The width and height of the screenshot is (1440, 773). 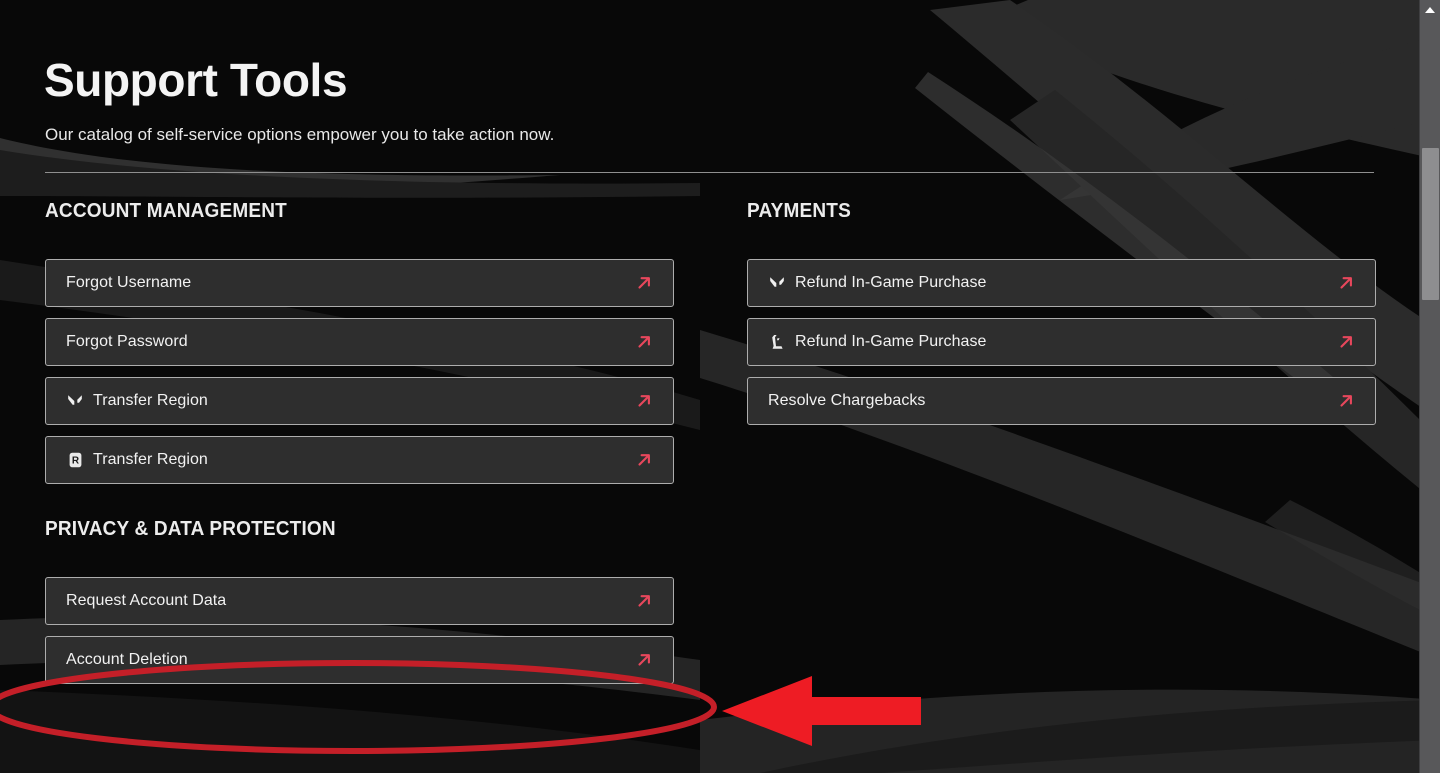 What do you see at coordinates (1061, 283) in the screenshot?
I see `tool-button-refund-in-game-purchase-valorant: Refund In-Game Purchase` at bounding box center [1061, 283].